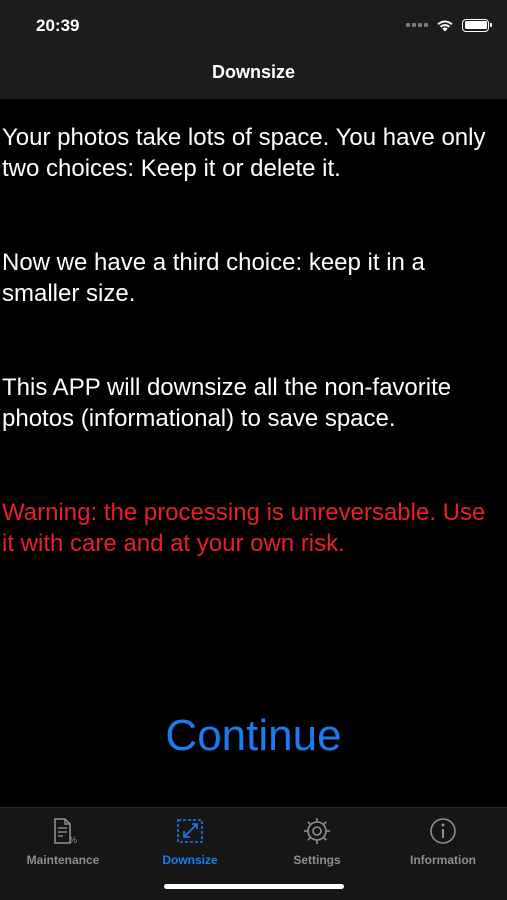 The height and width of the screenshot is (900, 507). Describe the element at coordinates (317, 860) in the screenshot. I see `tab-label: Settings` at that location.